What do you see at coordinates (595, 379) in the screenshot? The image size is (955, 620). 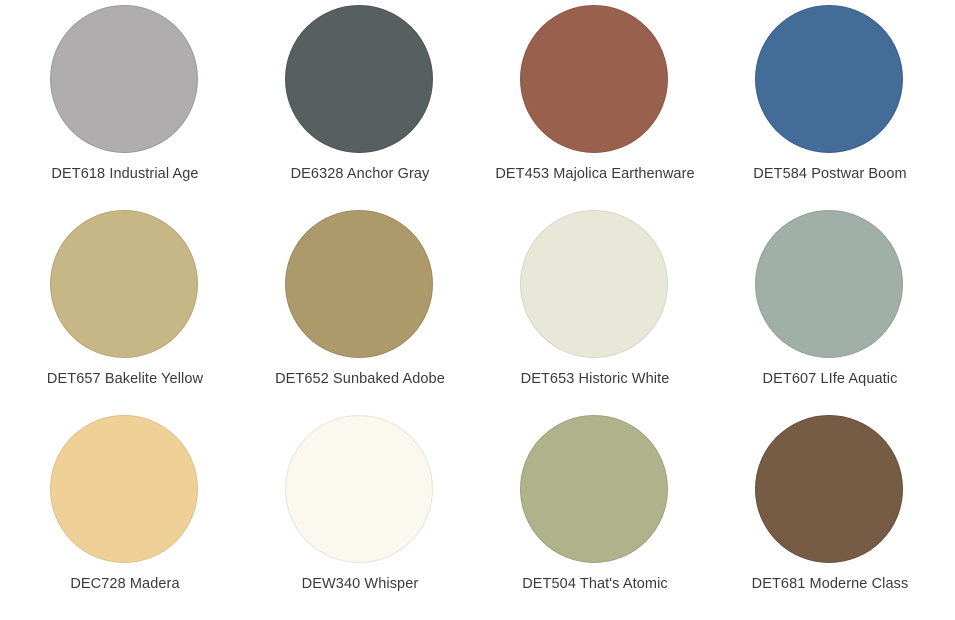 I see `swatch-label: DET653 Historic White` at bounding box center [595, 379].